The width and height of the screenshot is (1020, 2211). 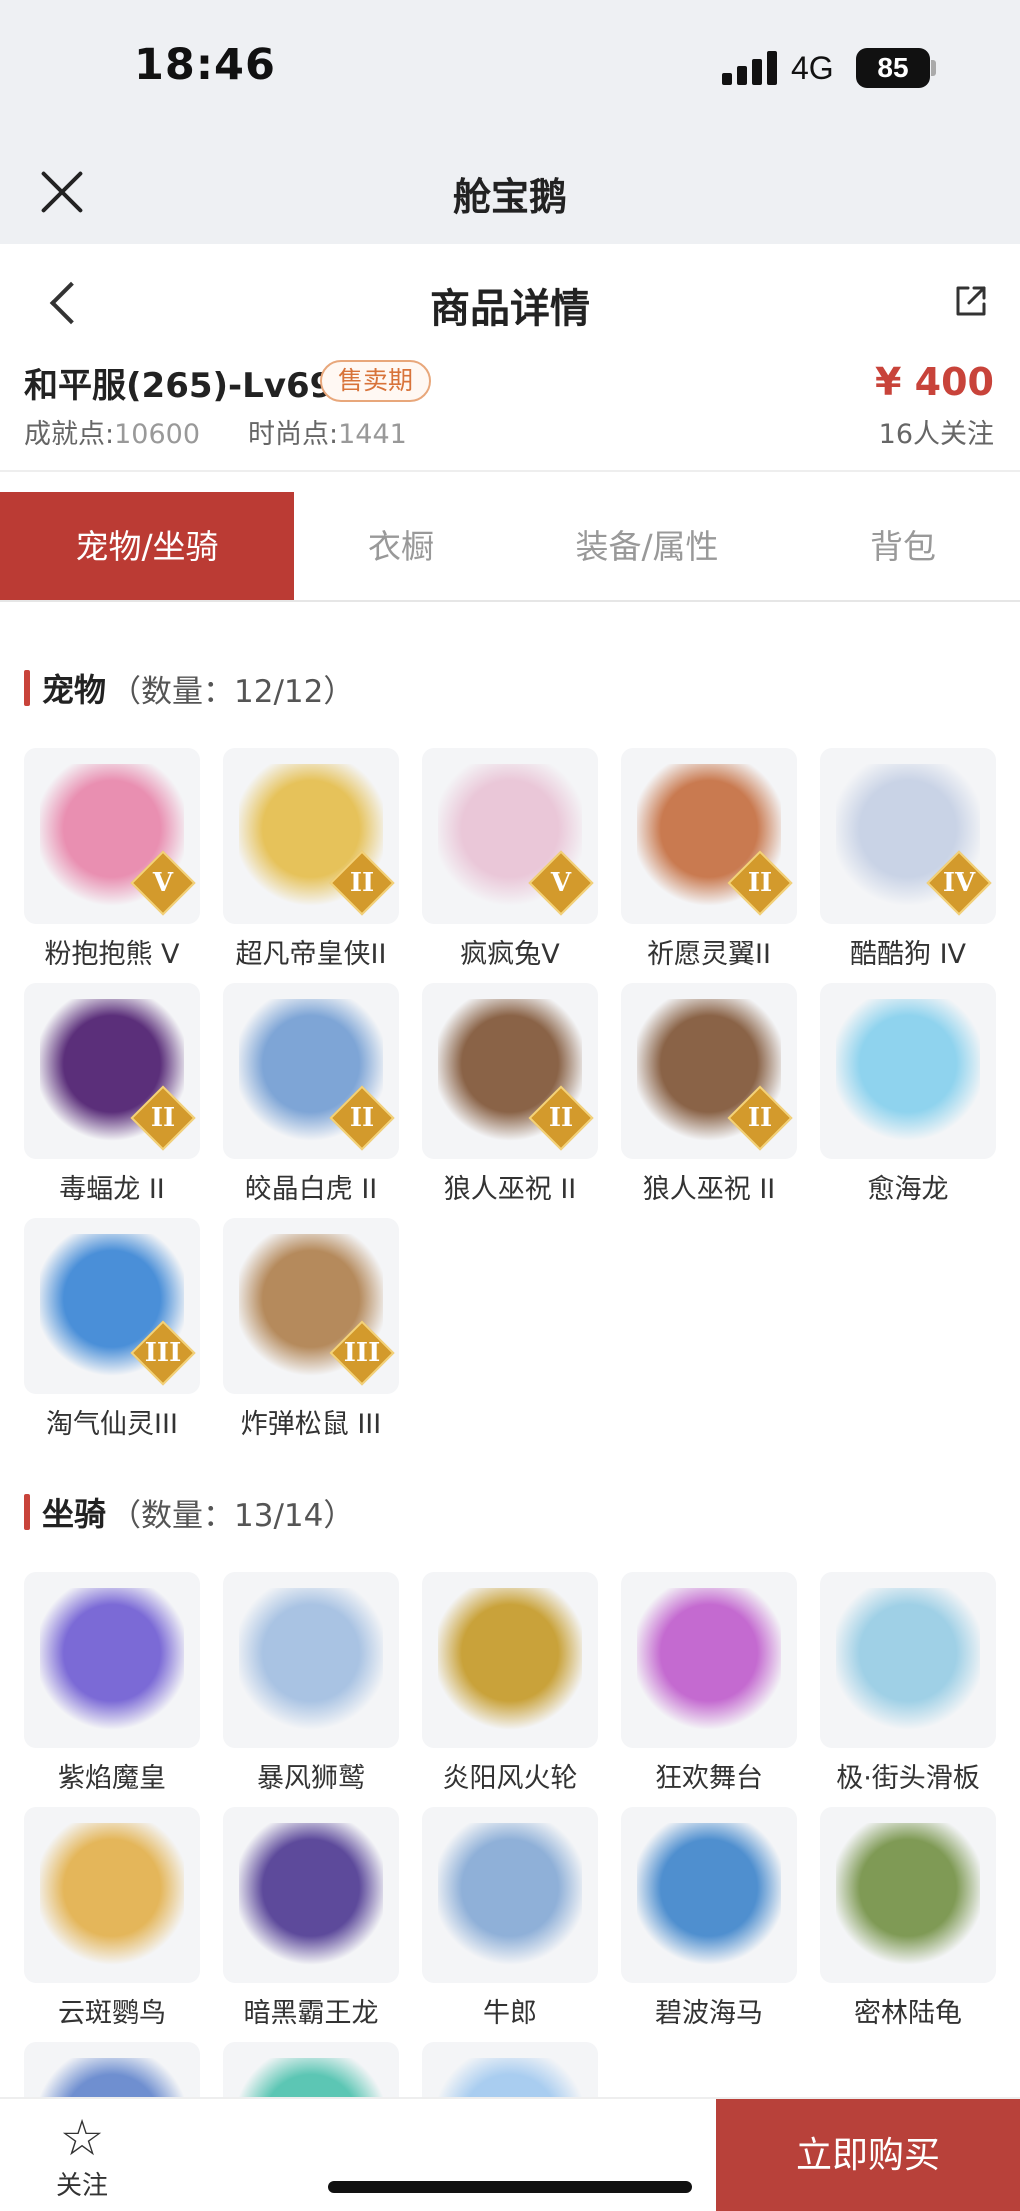 What do you see at coordinates (510, 2013) in the screenshot?
I see `mount-name: 牛郎` at bounding box center [510, 2013].